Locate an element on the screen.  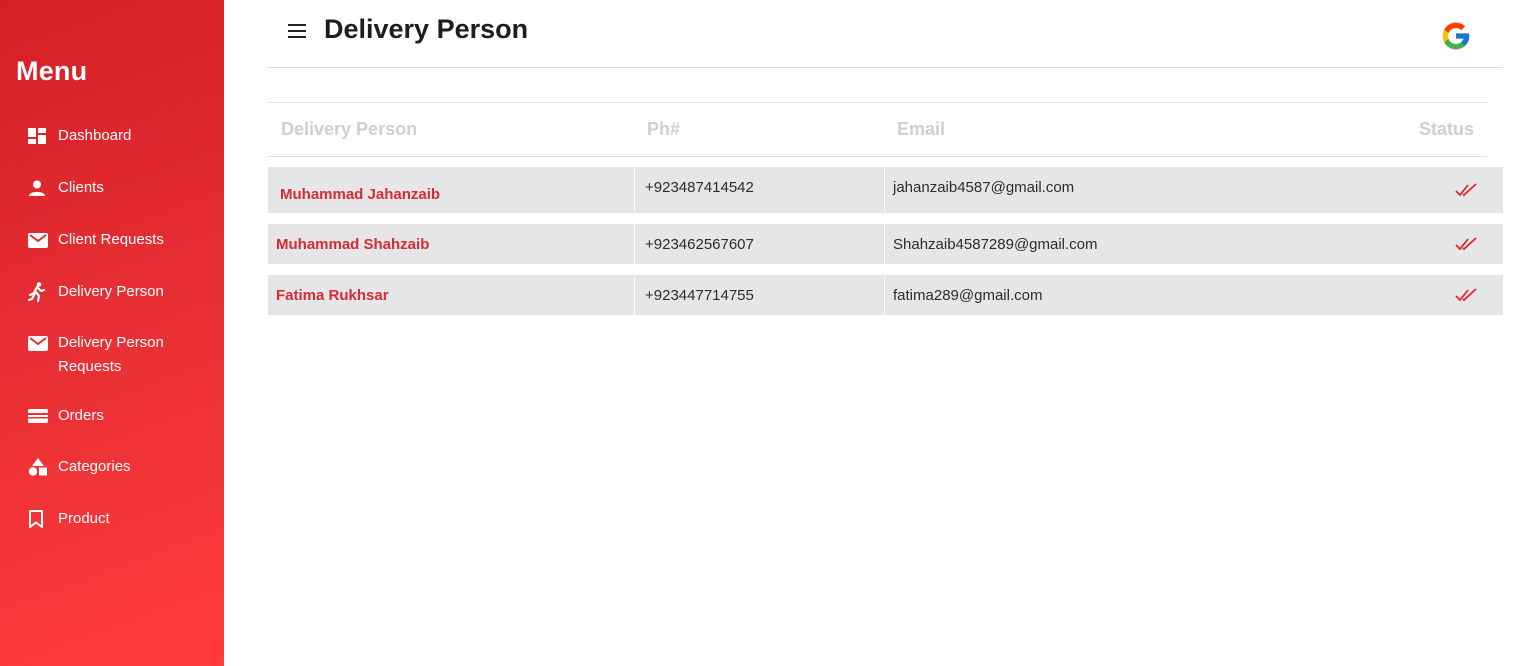
sidebar-item-label: Dashboard is located at coordinates (95, 135).